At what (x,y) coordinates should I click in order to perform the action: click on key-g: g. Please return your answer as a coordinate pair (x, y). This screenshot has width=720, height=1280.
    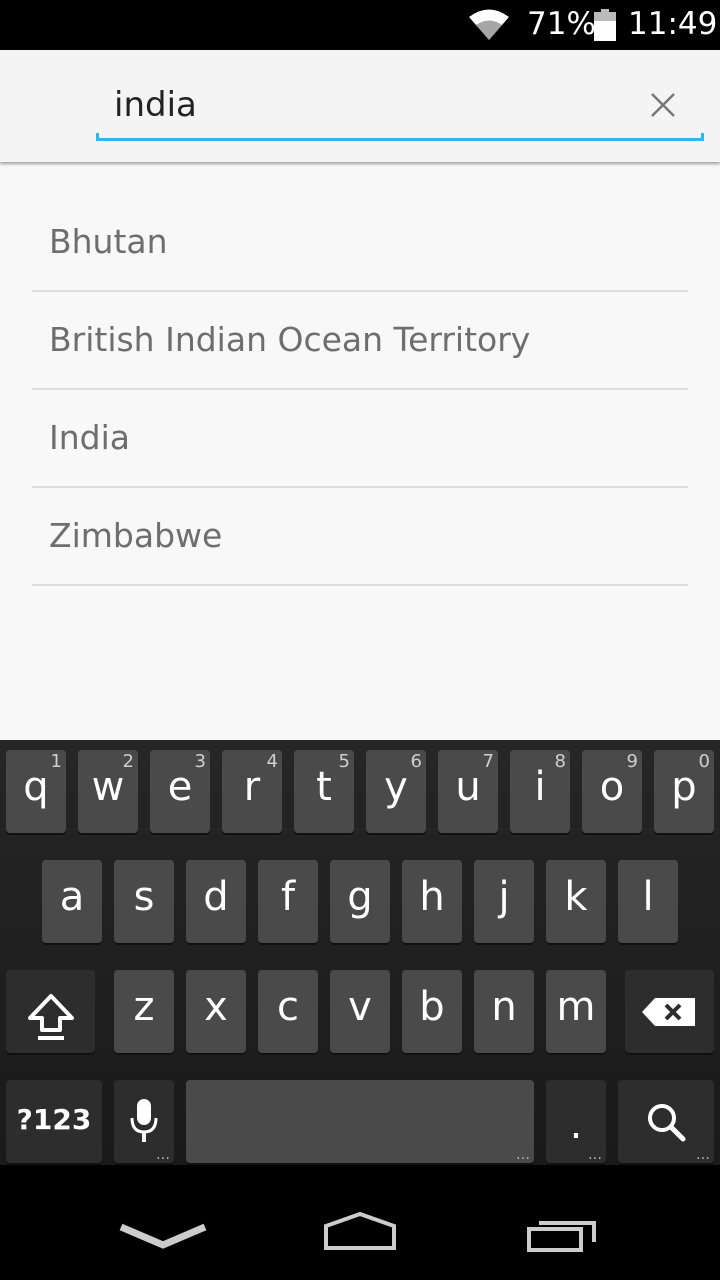
    Looking at the image, I should click on (360, 901).